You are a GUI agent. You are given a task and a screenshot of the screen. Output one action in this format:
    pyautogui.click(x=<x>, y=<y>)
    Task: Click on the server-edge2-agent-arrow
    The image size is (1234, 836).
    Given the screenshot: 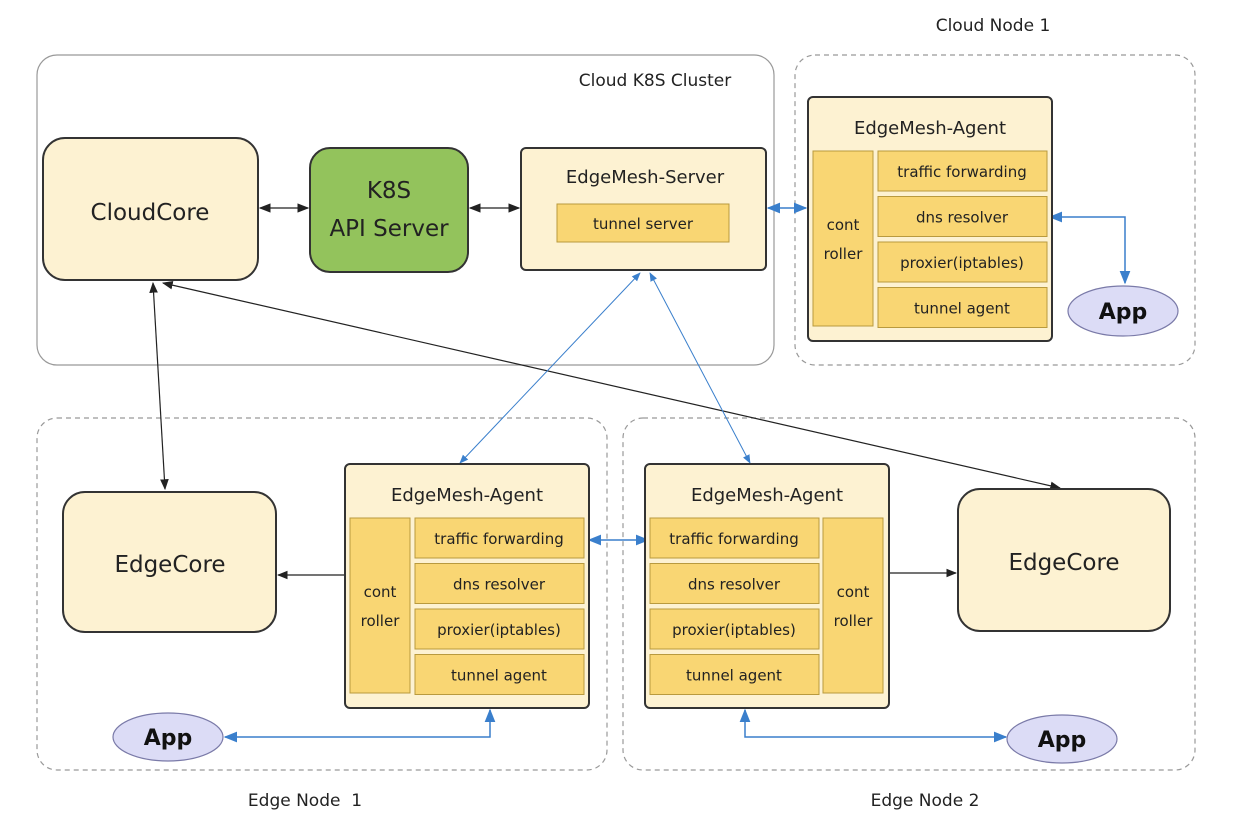 What is the action you would take?
    pyautogui.click(x=700, y=368)
    